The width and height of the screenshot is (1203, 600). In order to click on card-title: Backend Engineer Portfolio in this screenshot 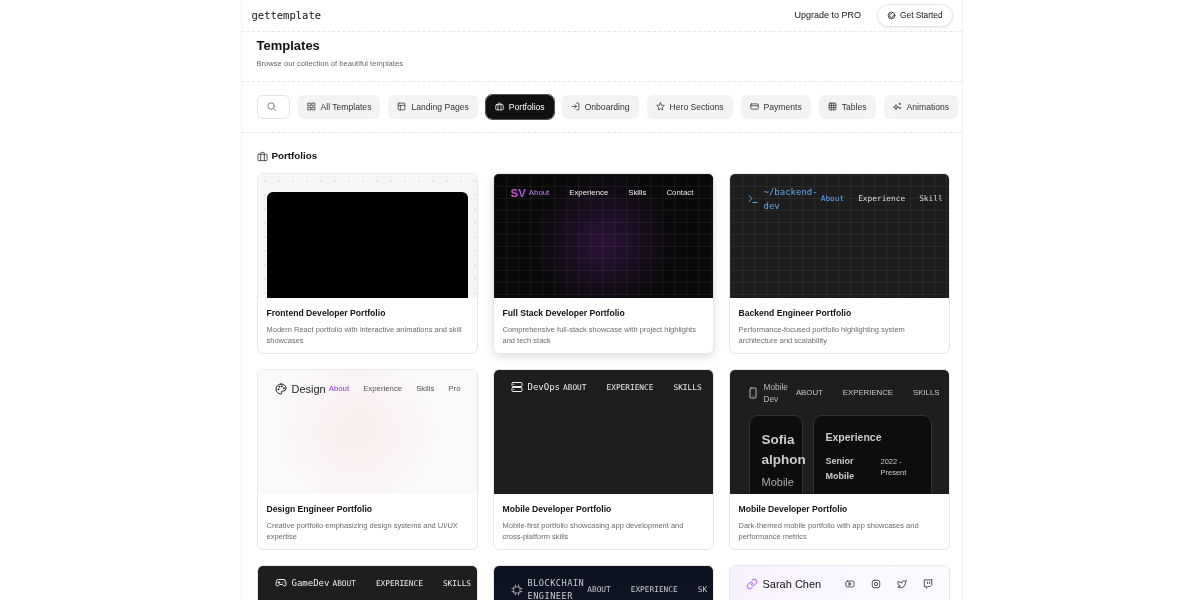, I will do `click(795, 313)`.